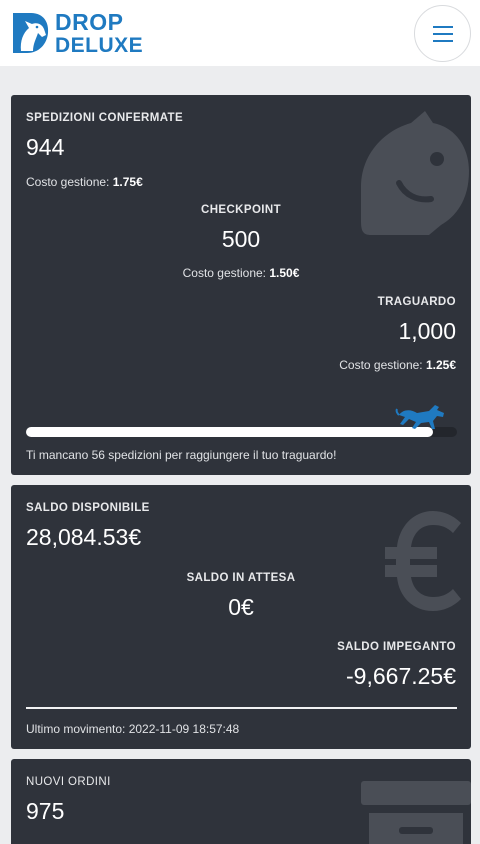 Image resolution: width=480 pixels, height=844 pixels. I want to click on brand-line1: DROP, so click(89, 21).